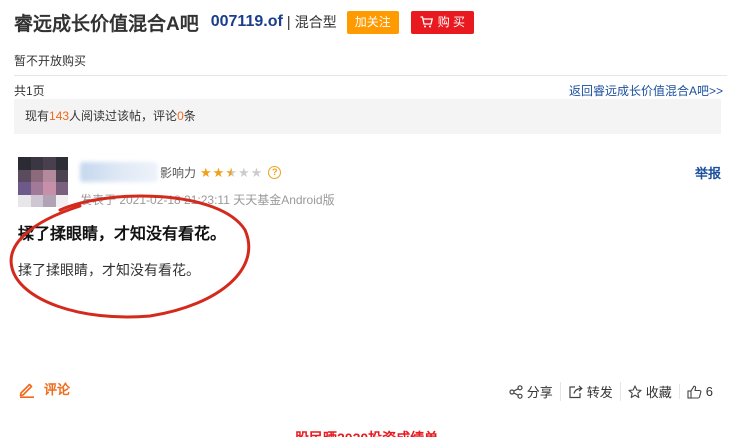 The height and width of the screenshot is (437, 741). What do you see at coordinates (367, 116) in the screenshot?
I see `read-stats-box: 现有143人阅读过该帖，评论0条` at bounding box center [367, 116].